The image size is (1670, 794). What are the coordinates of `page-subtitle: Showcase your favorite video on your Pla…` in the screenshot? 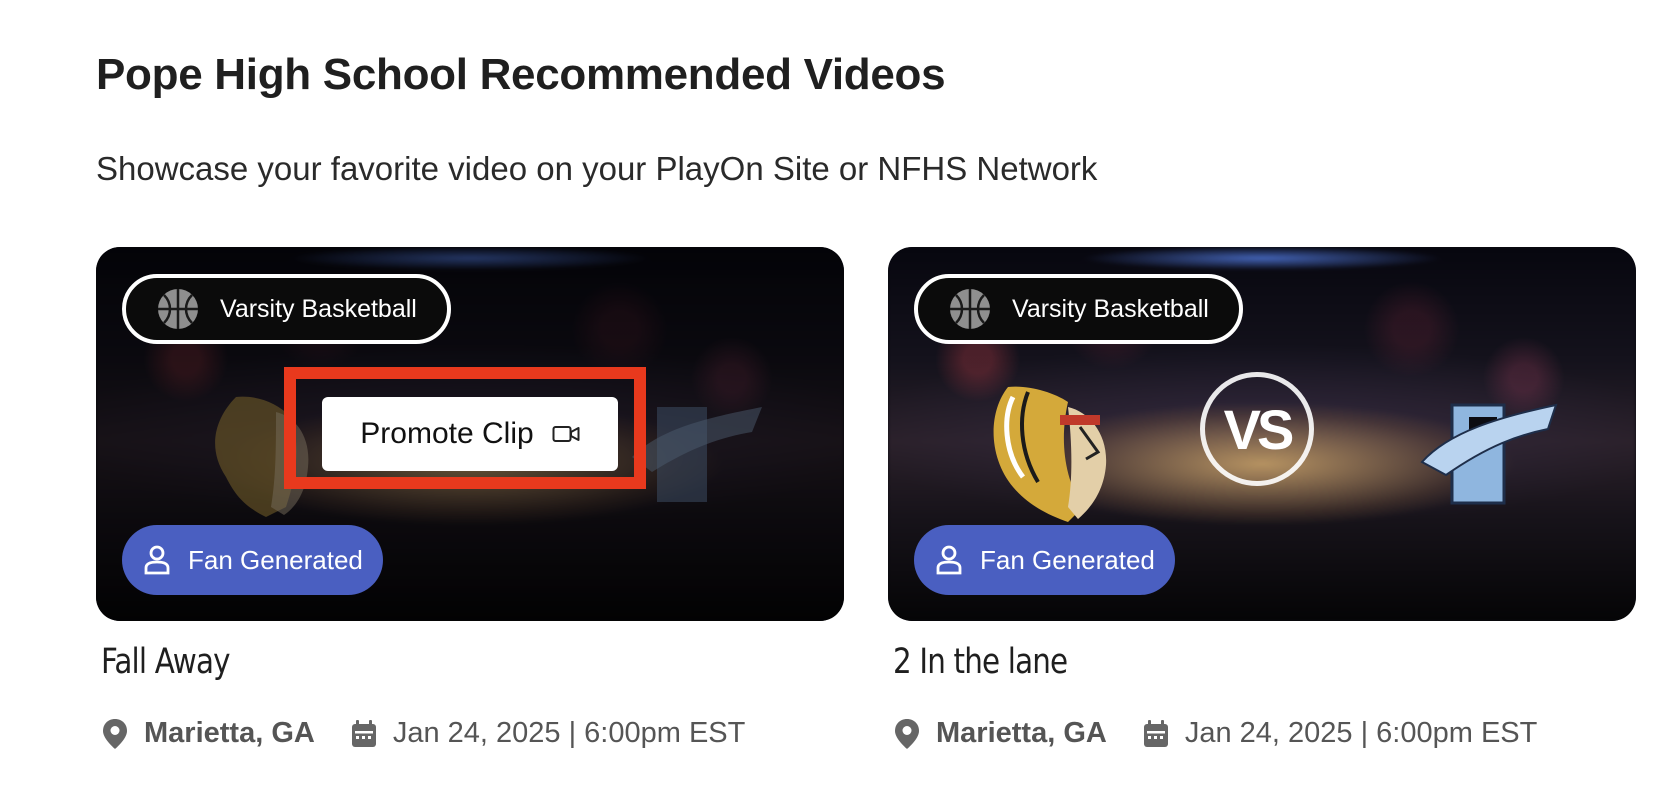 It's located at (597, 168).